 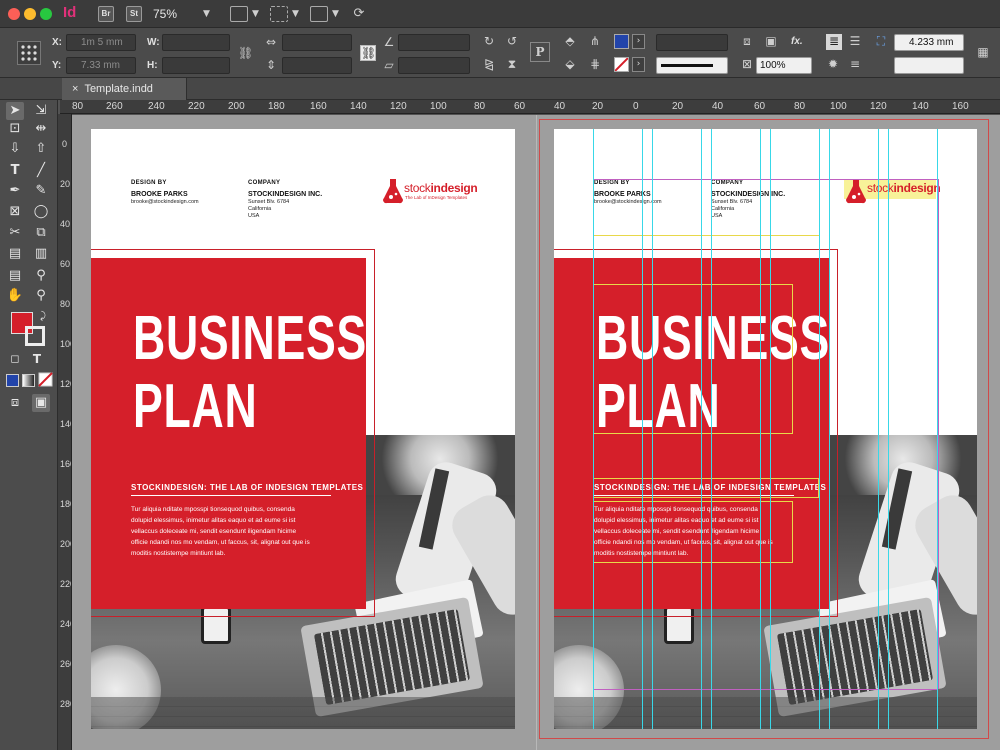 I want to click on note-tool-icon: ▤, so click(x=15, y=276).